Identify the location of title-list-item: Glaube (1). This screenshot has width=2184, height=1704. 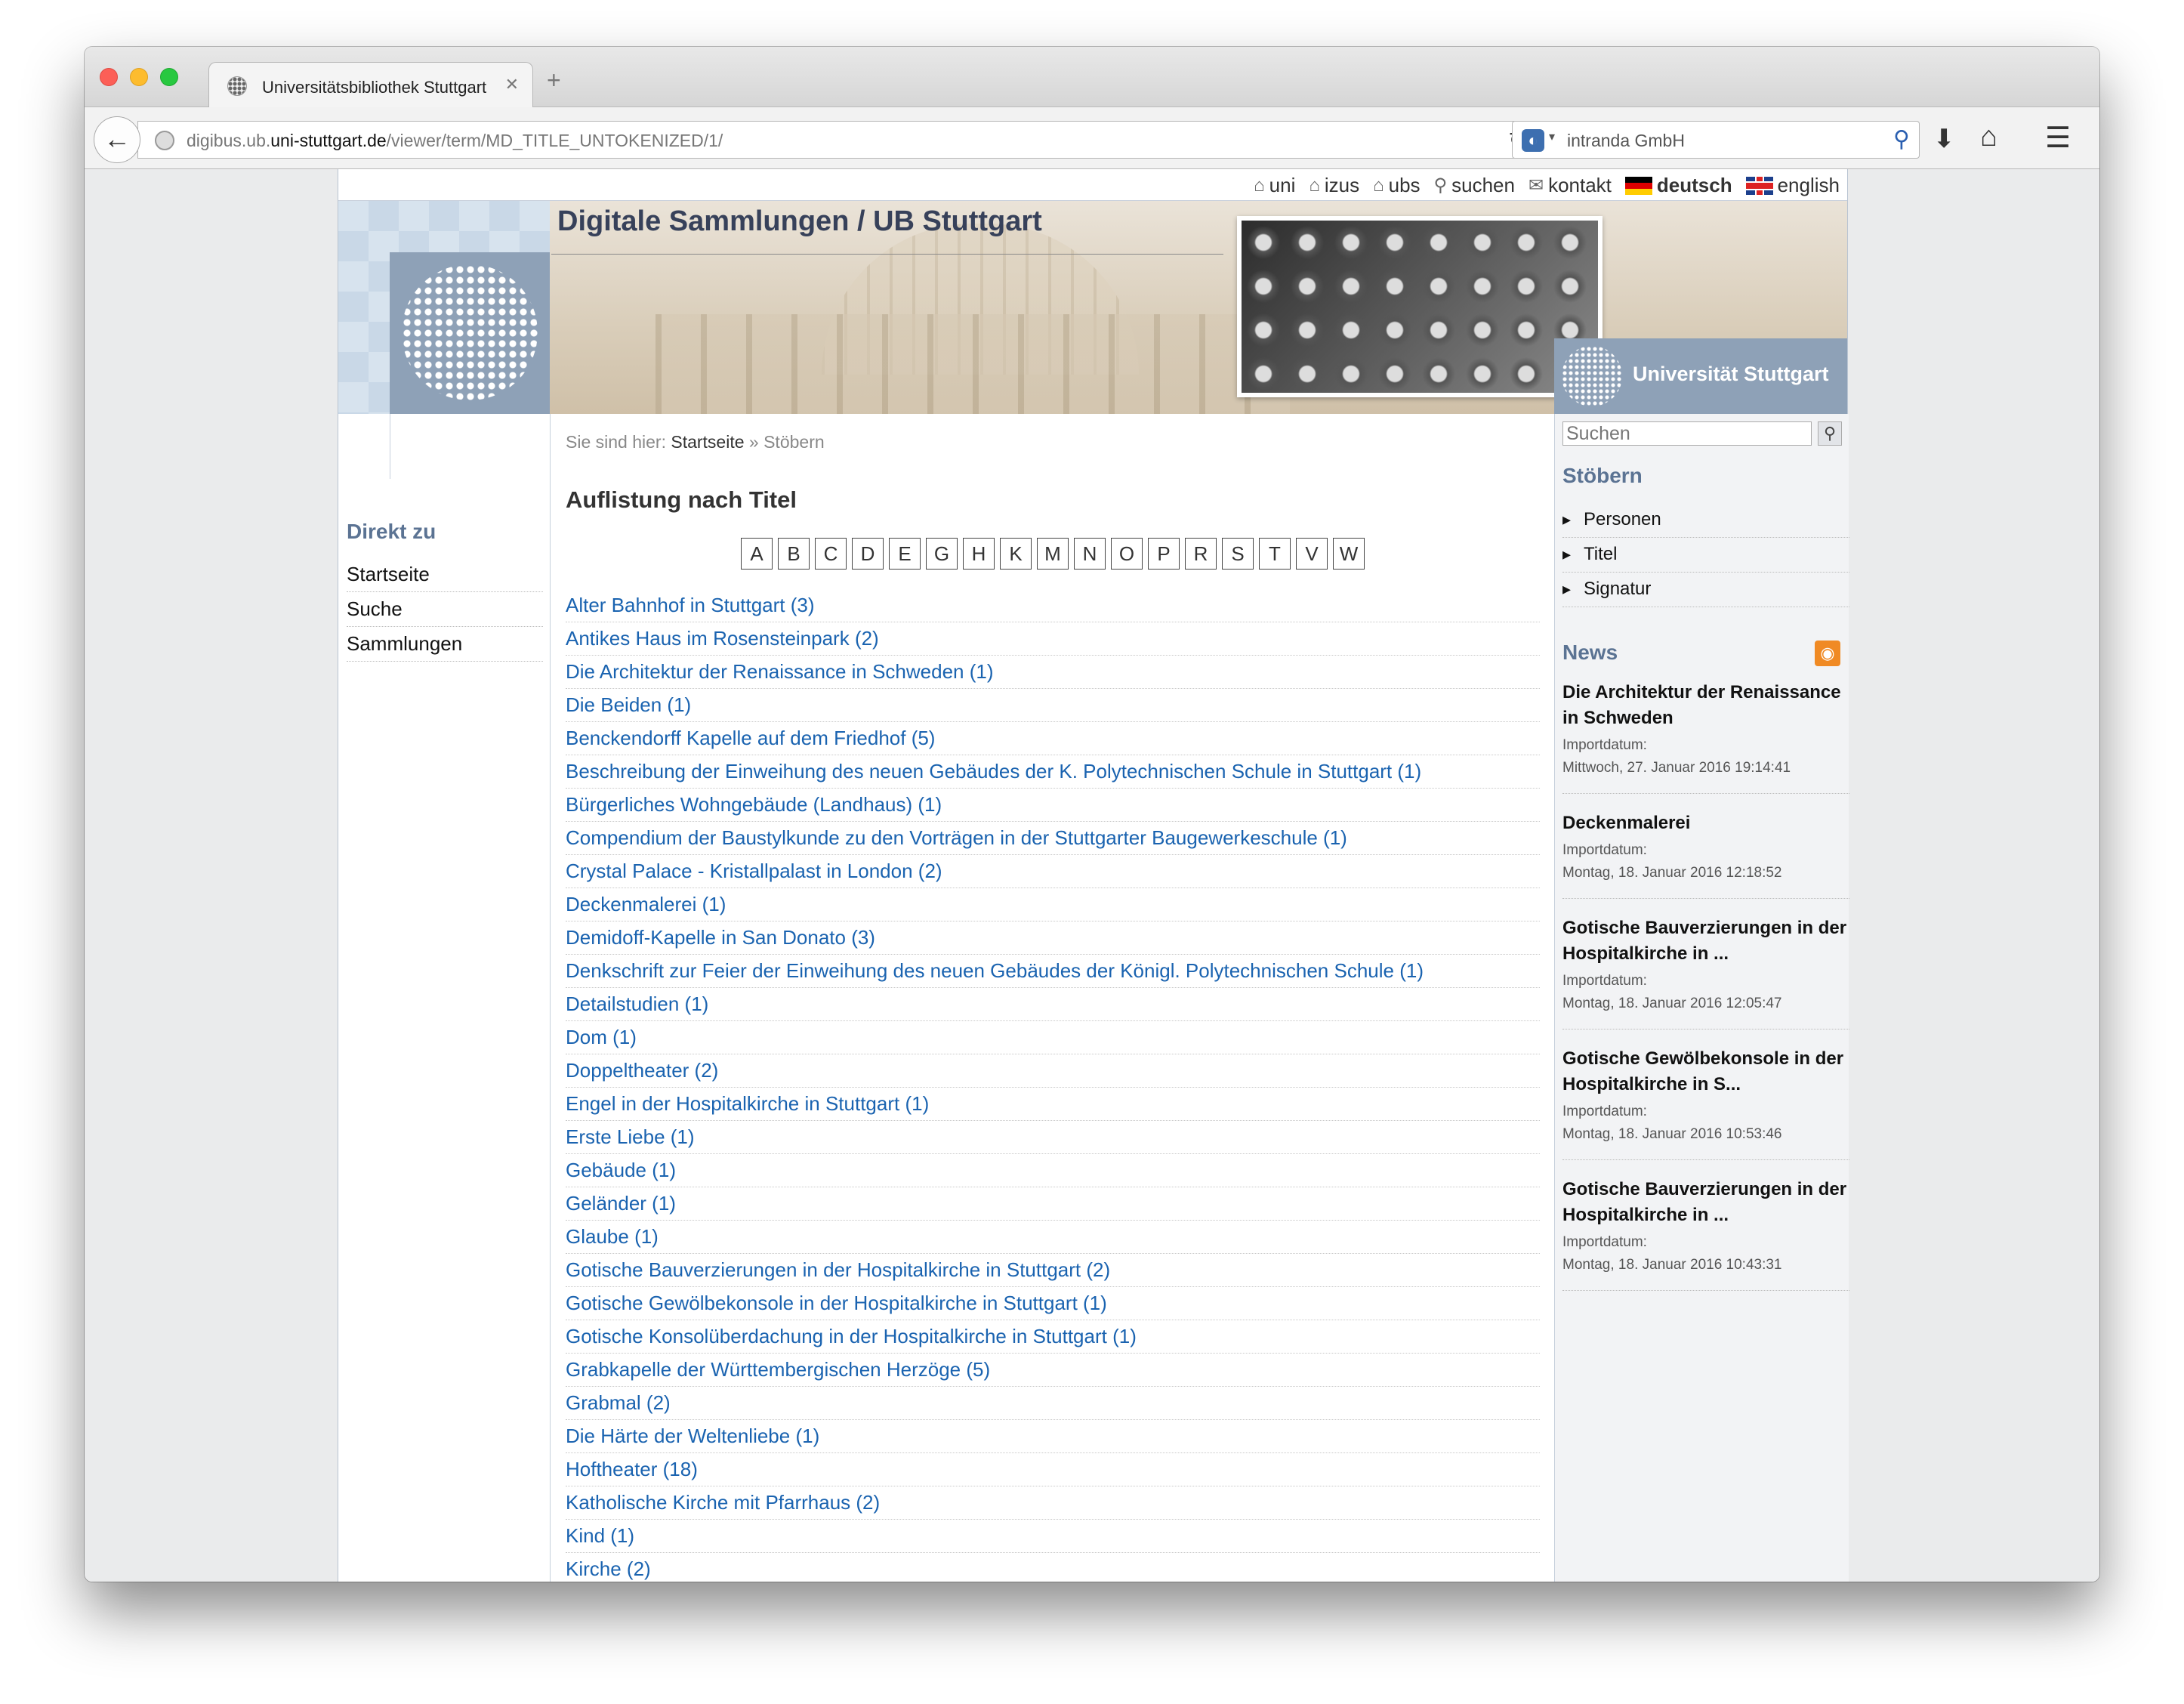
(1053, 1237).